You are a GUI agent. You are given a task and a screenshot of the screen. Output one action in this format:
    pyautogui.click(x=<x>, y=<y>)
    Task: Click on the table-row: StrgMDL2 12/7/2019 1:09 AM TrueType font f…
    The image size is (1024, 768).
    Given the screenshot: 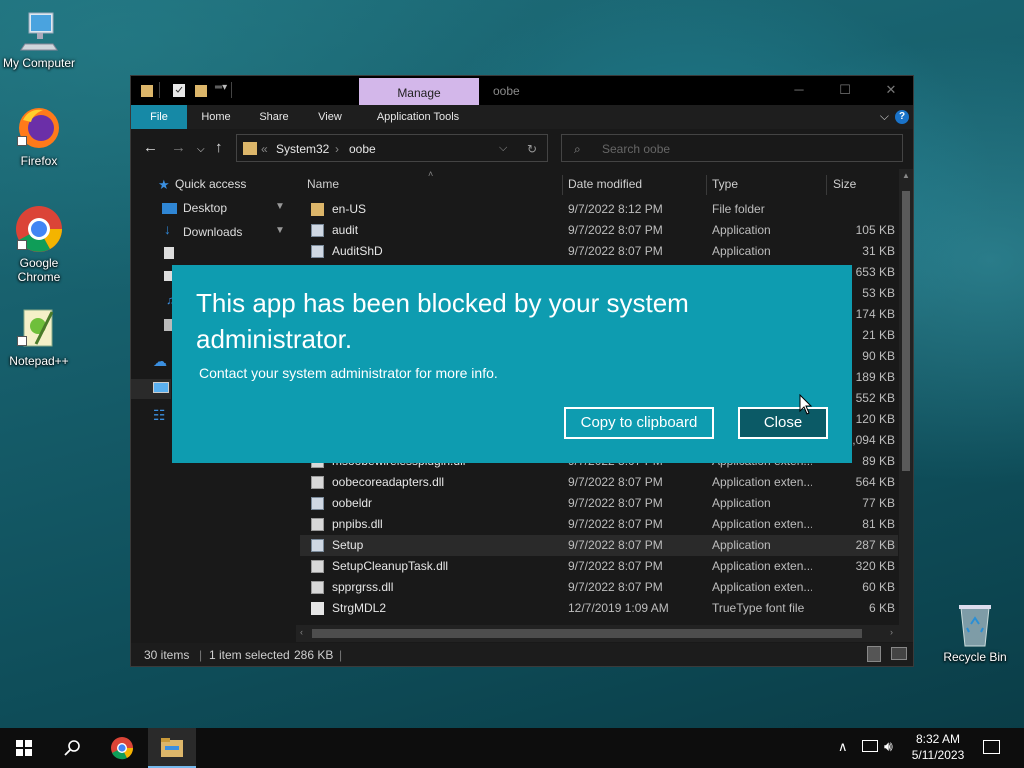 What is the action you would take?
    pyautogui.click(x=599, y=608)
    